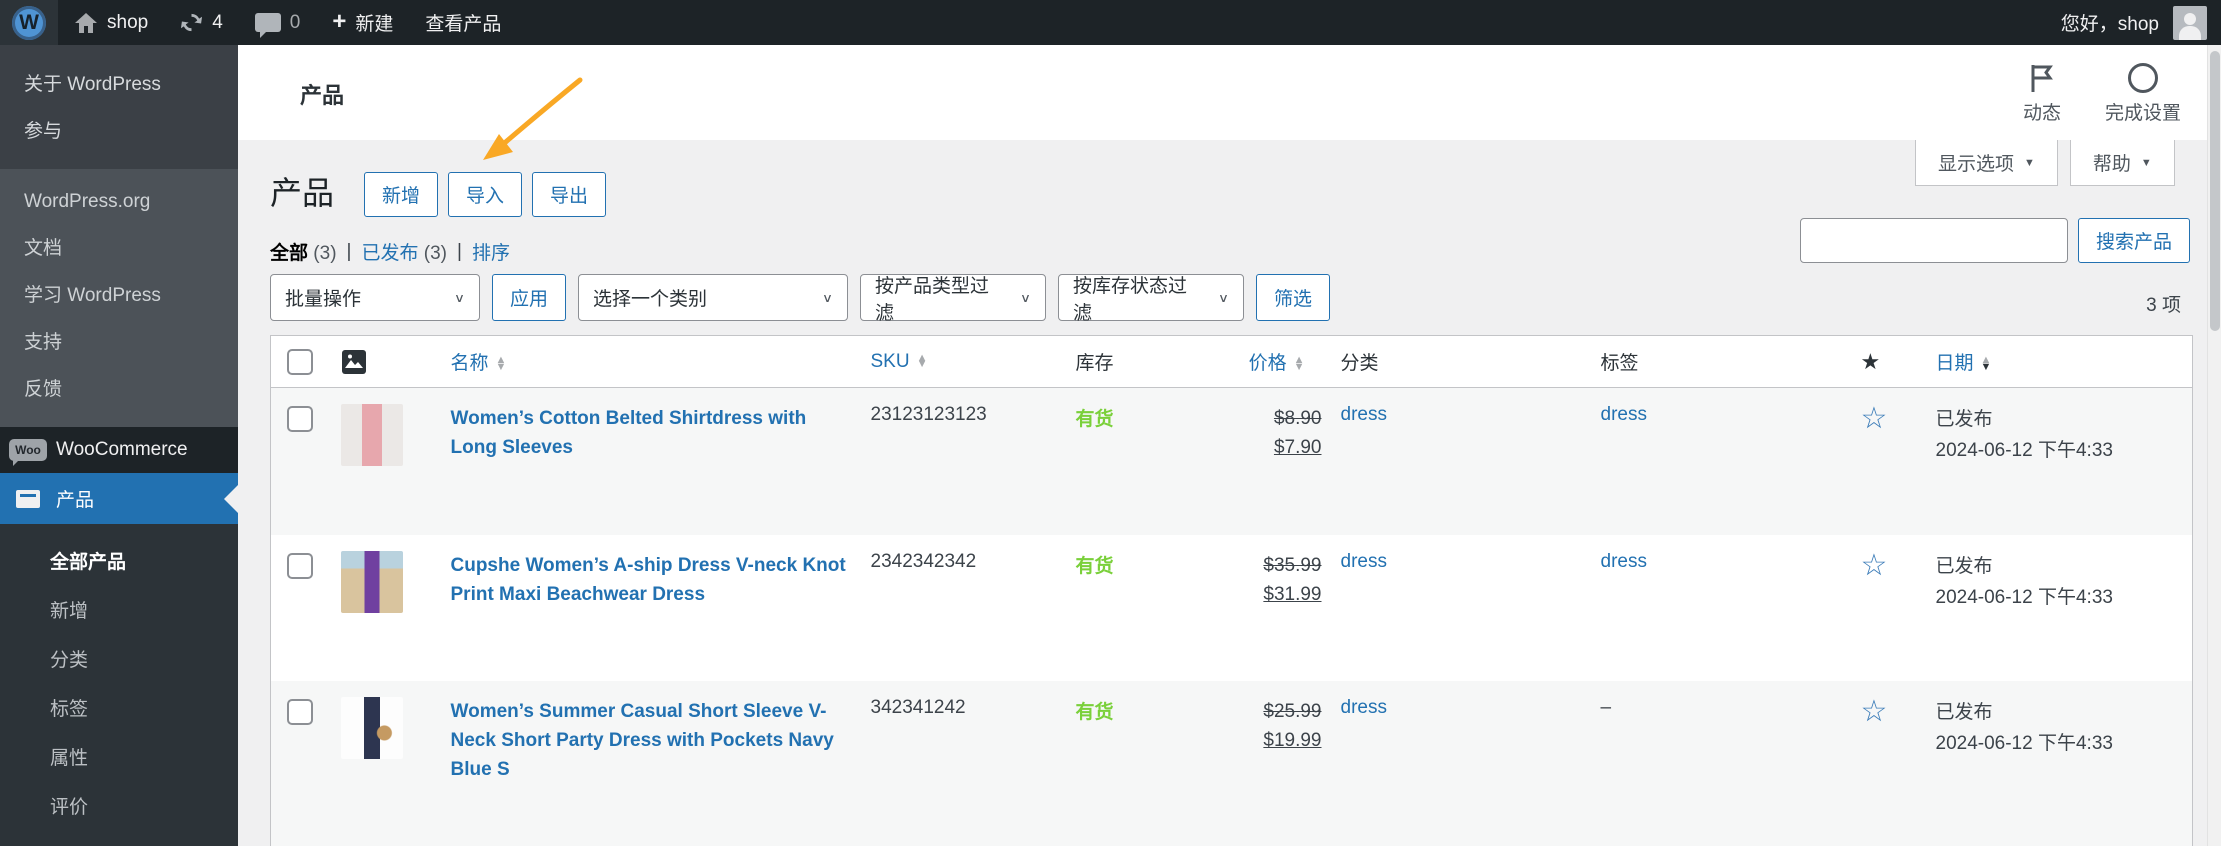 The height and width of the screenshot is (846, 2221). I want to click on search-products-button: 搜索产品, so click(2134, 240).